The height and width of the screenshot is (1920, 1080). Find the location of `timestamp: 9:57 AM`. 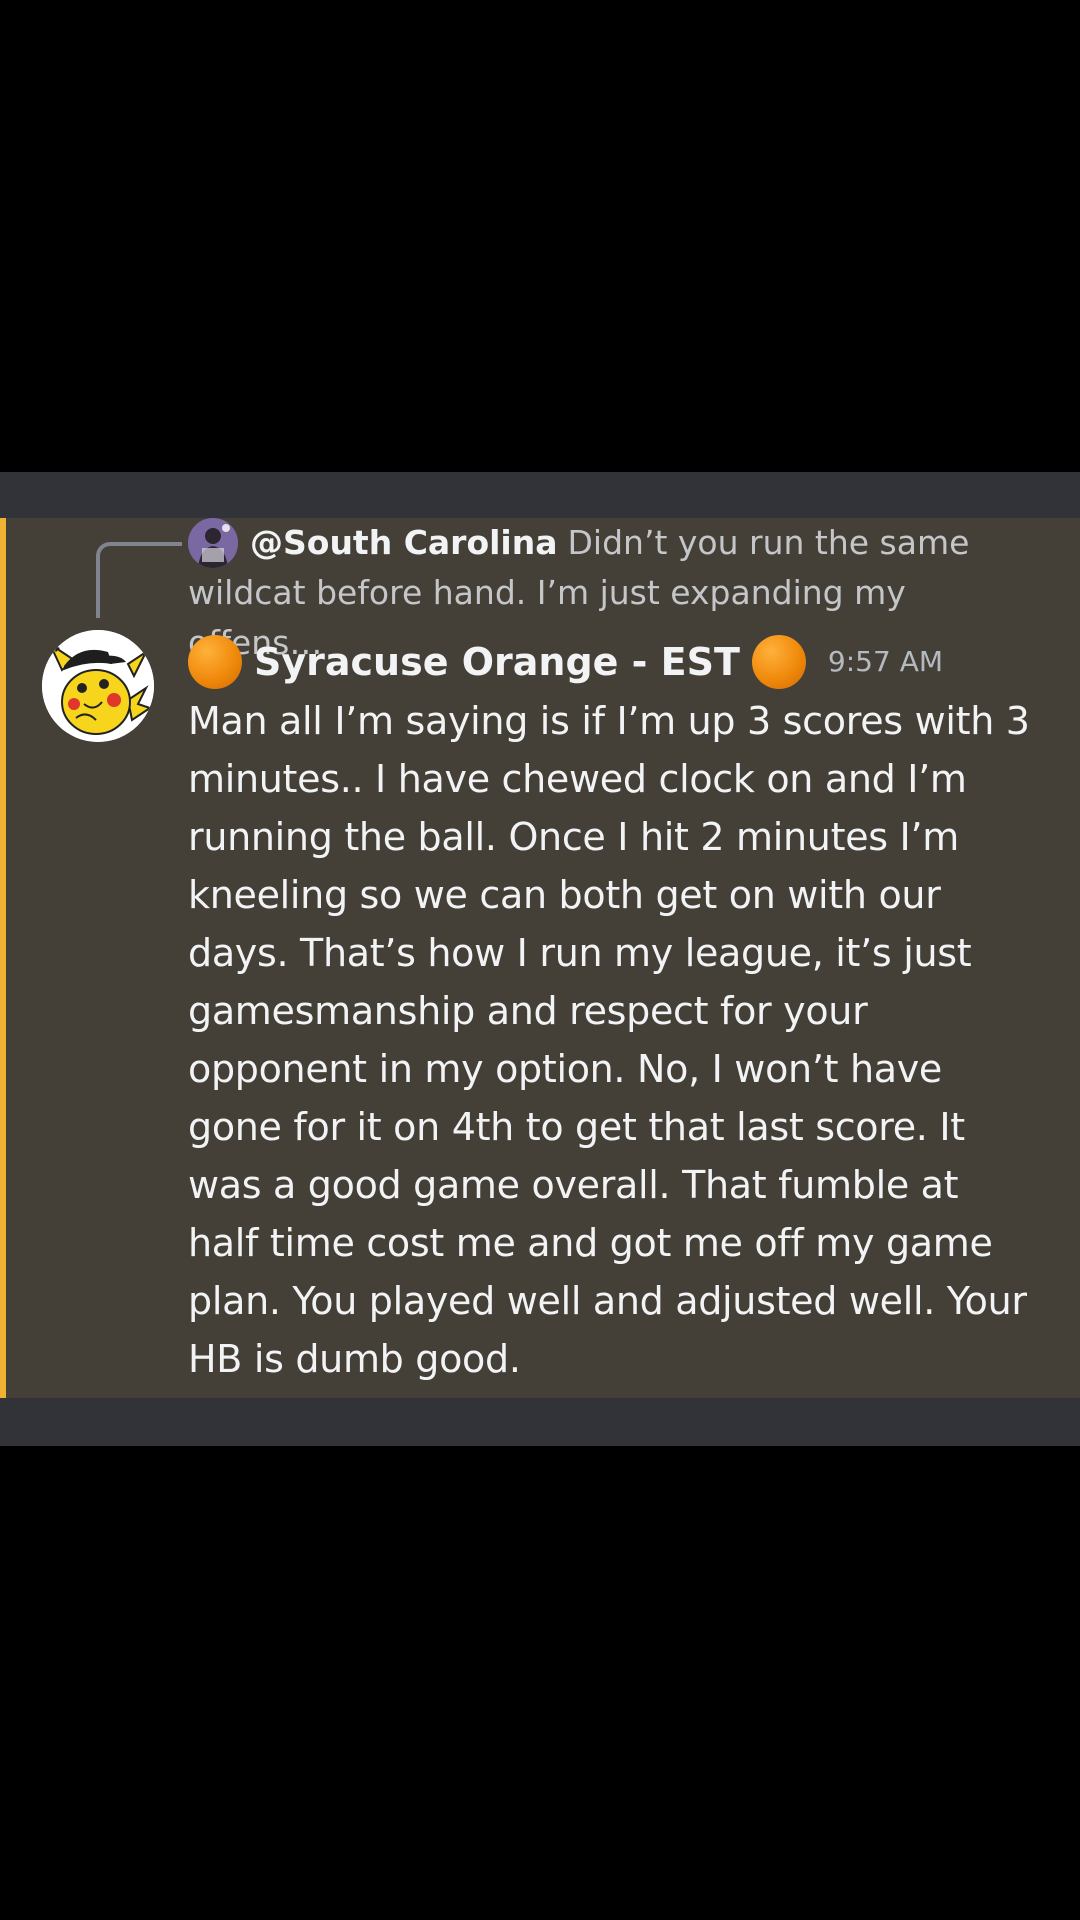

timestamp: 9:57 AM is located at coordinates (885, 662).